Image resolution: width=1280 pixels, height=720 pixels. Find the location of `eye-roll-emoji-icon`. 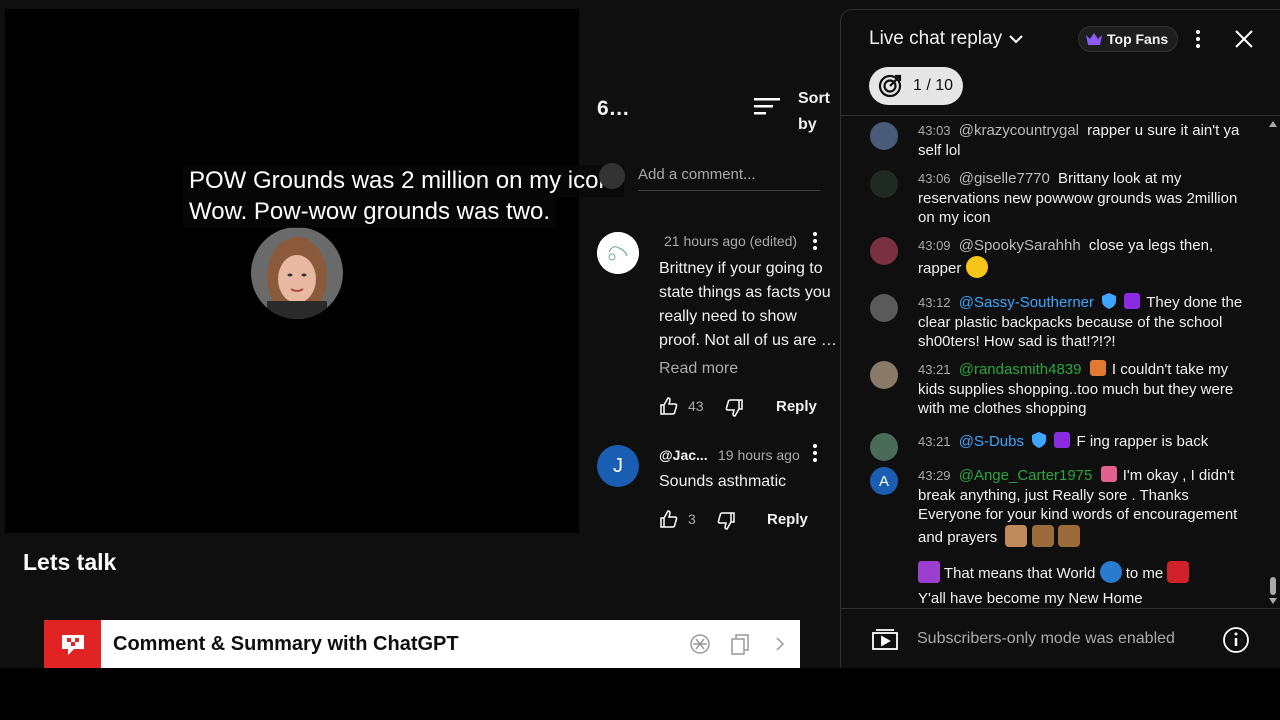

eye-roll-emoji-icon is located at coordinates (976, 266).